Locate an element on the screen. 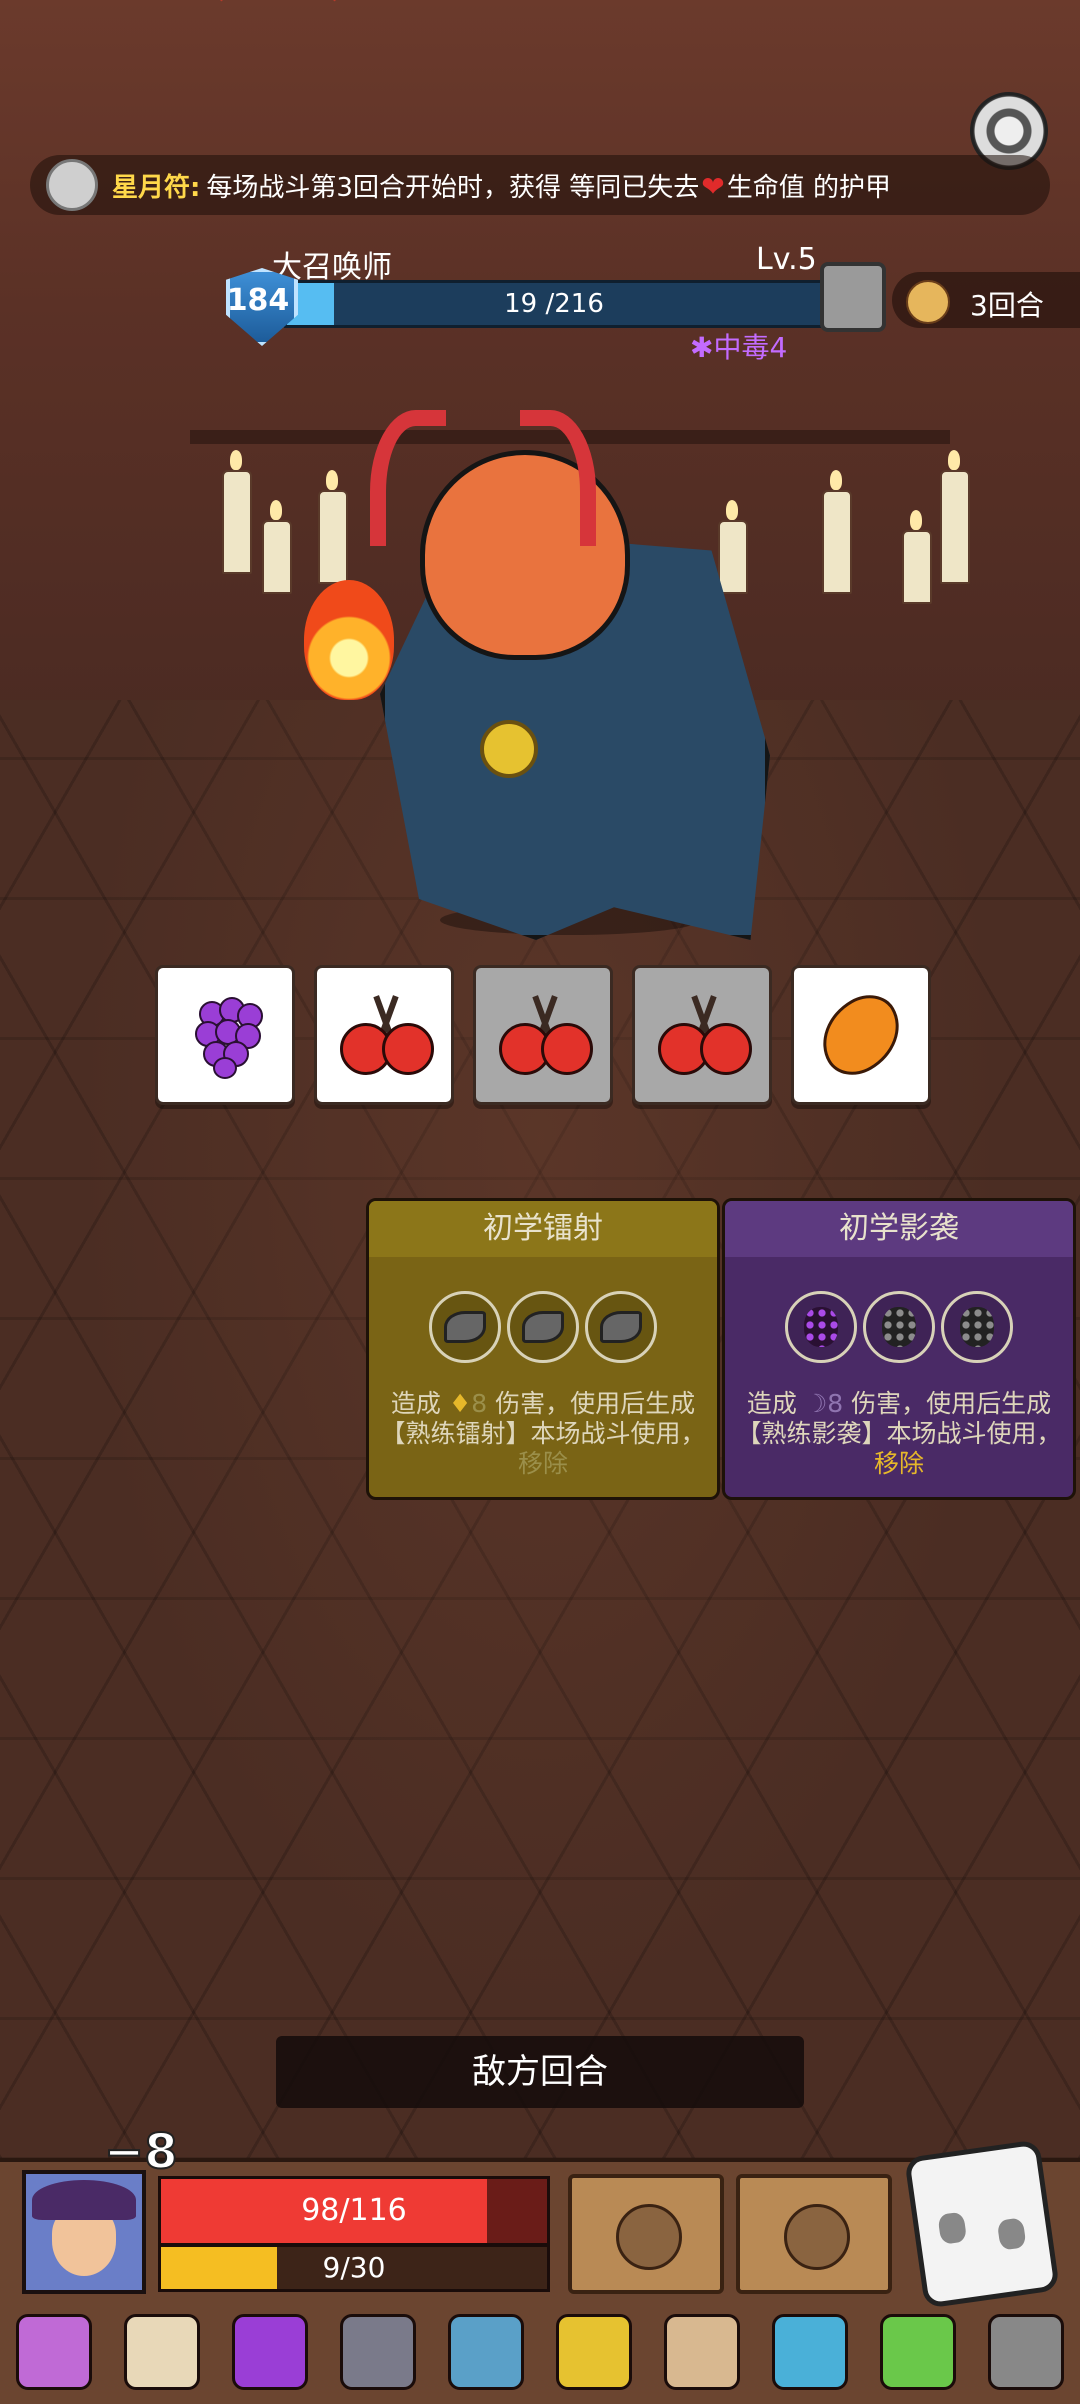  moon-icon: ☽ is located at coordinates (816, 1403).